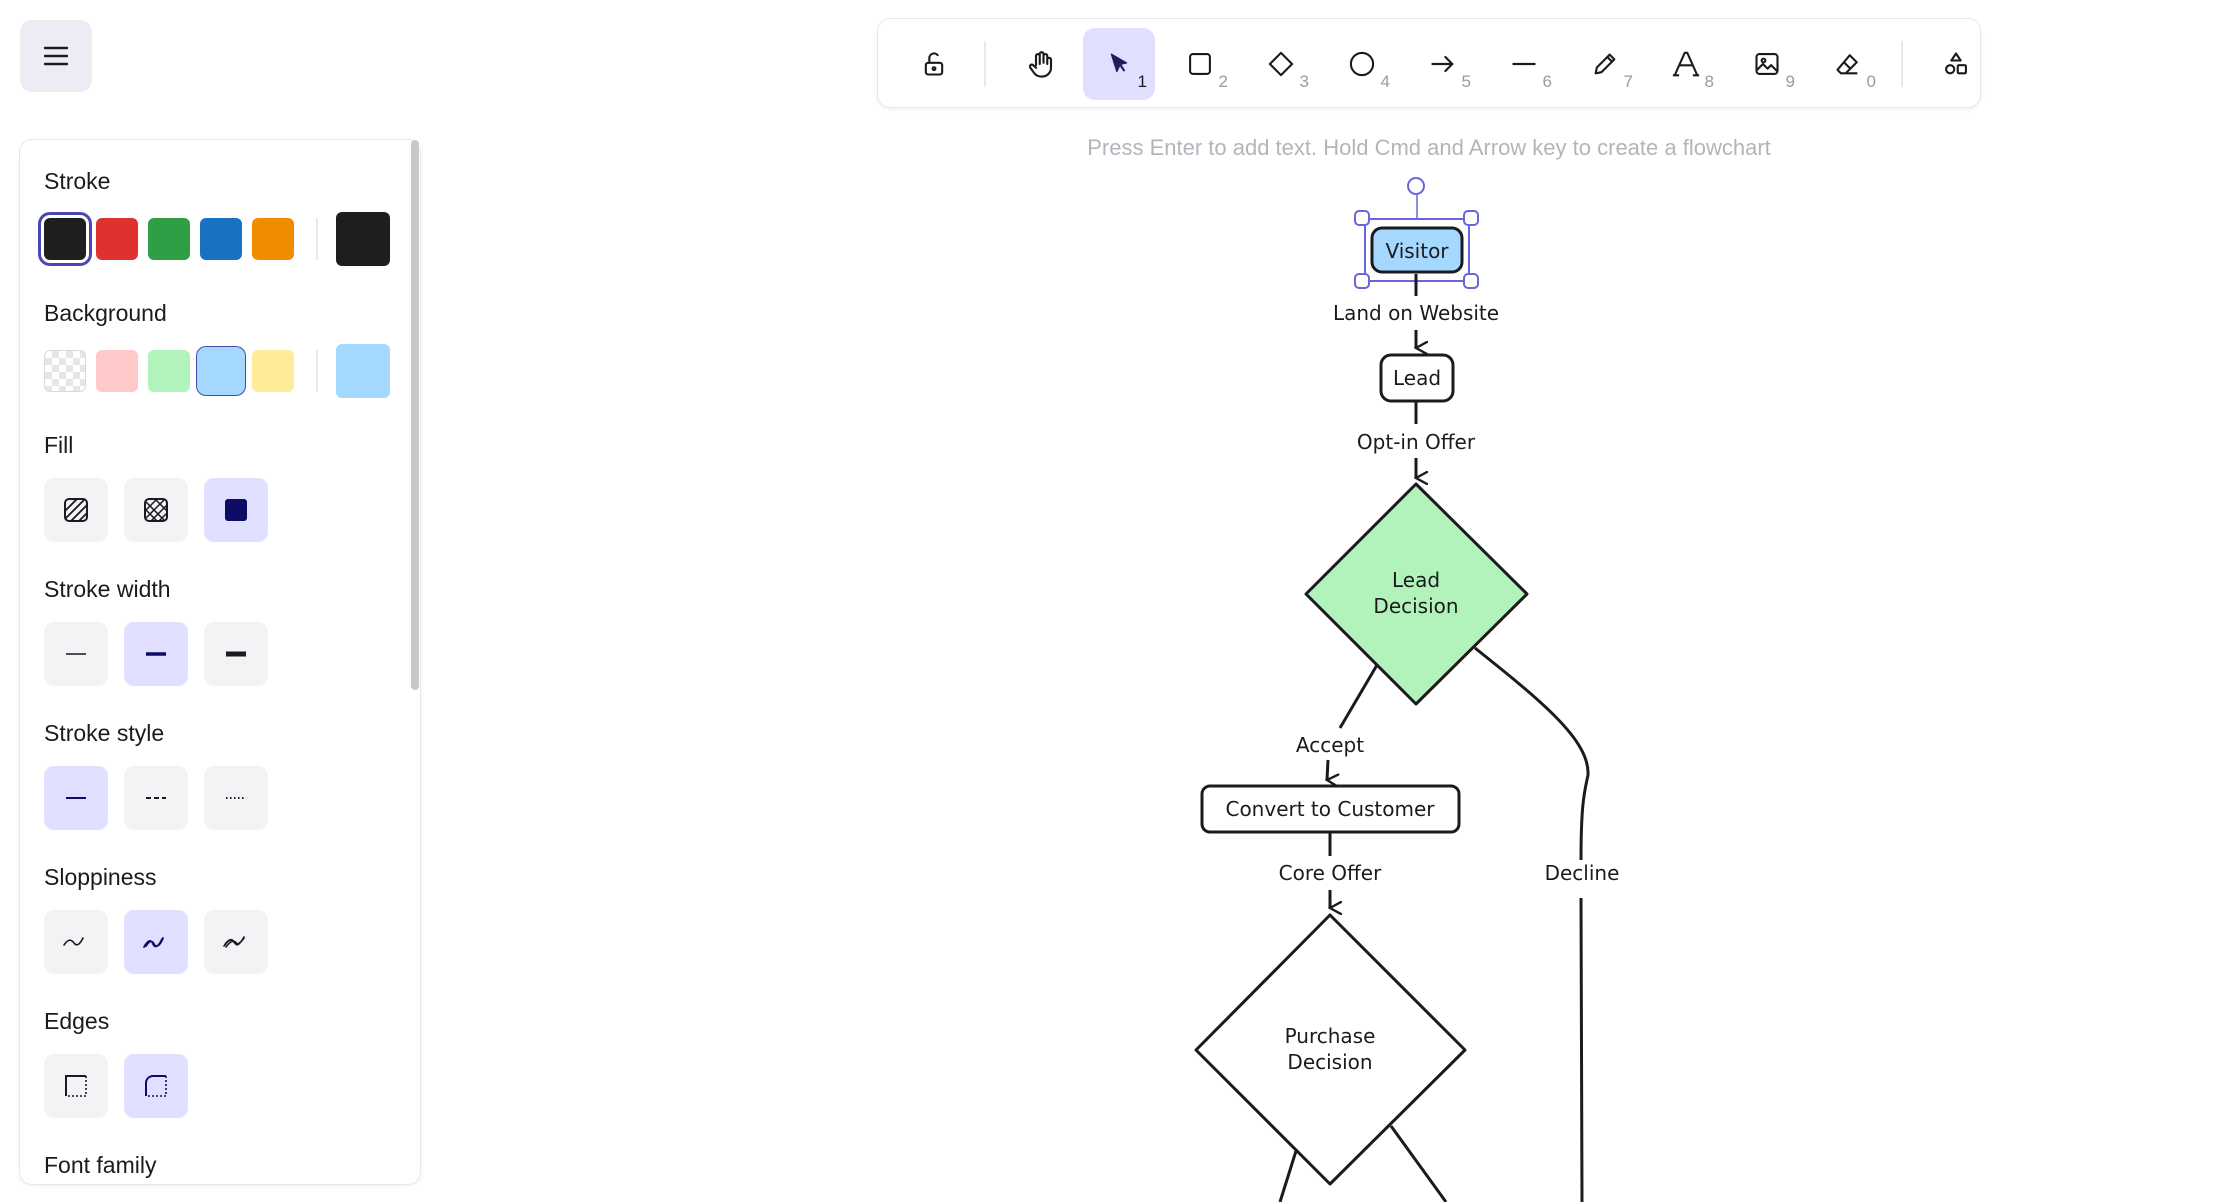 The width and height of the screenshot is (2238, 1202). I want to click on stroke-swatch-blue, so click(221, 239).